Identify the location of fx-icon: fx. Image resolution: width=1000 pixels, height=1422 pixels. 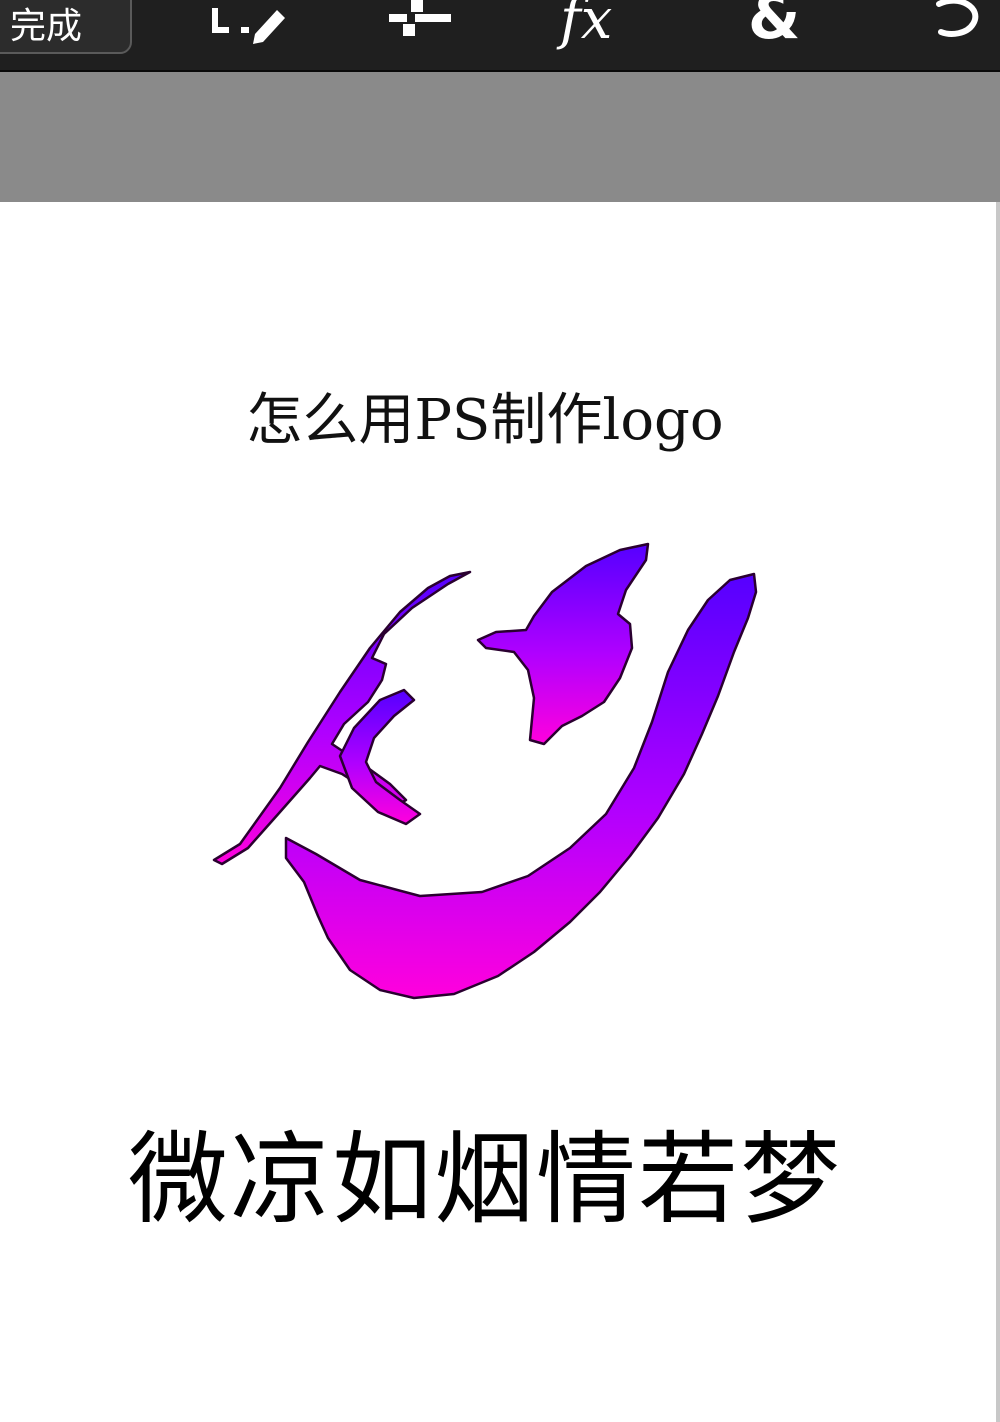
(600, 30).